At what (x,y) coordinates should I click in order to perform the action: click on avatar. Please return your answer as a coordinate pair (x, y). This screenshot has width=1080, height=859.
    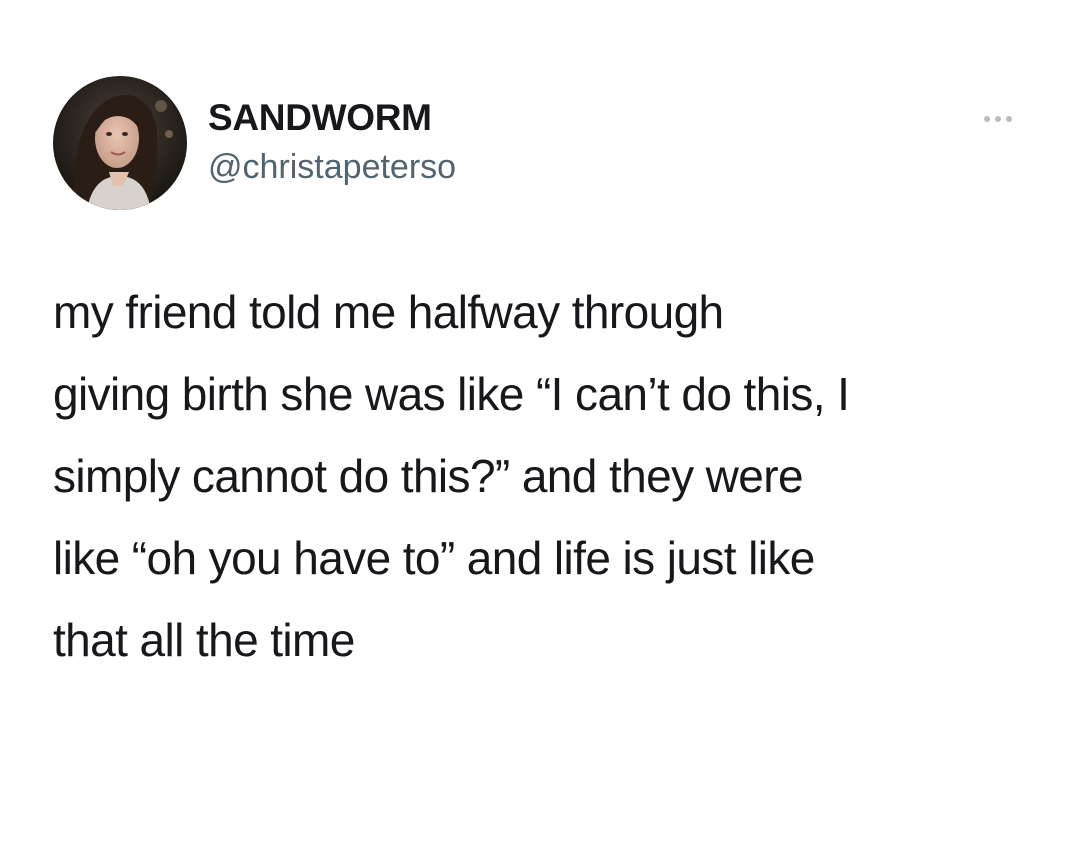
    Looking at the image, I should click on (120, 143).